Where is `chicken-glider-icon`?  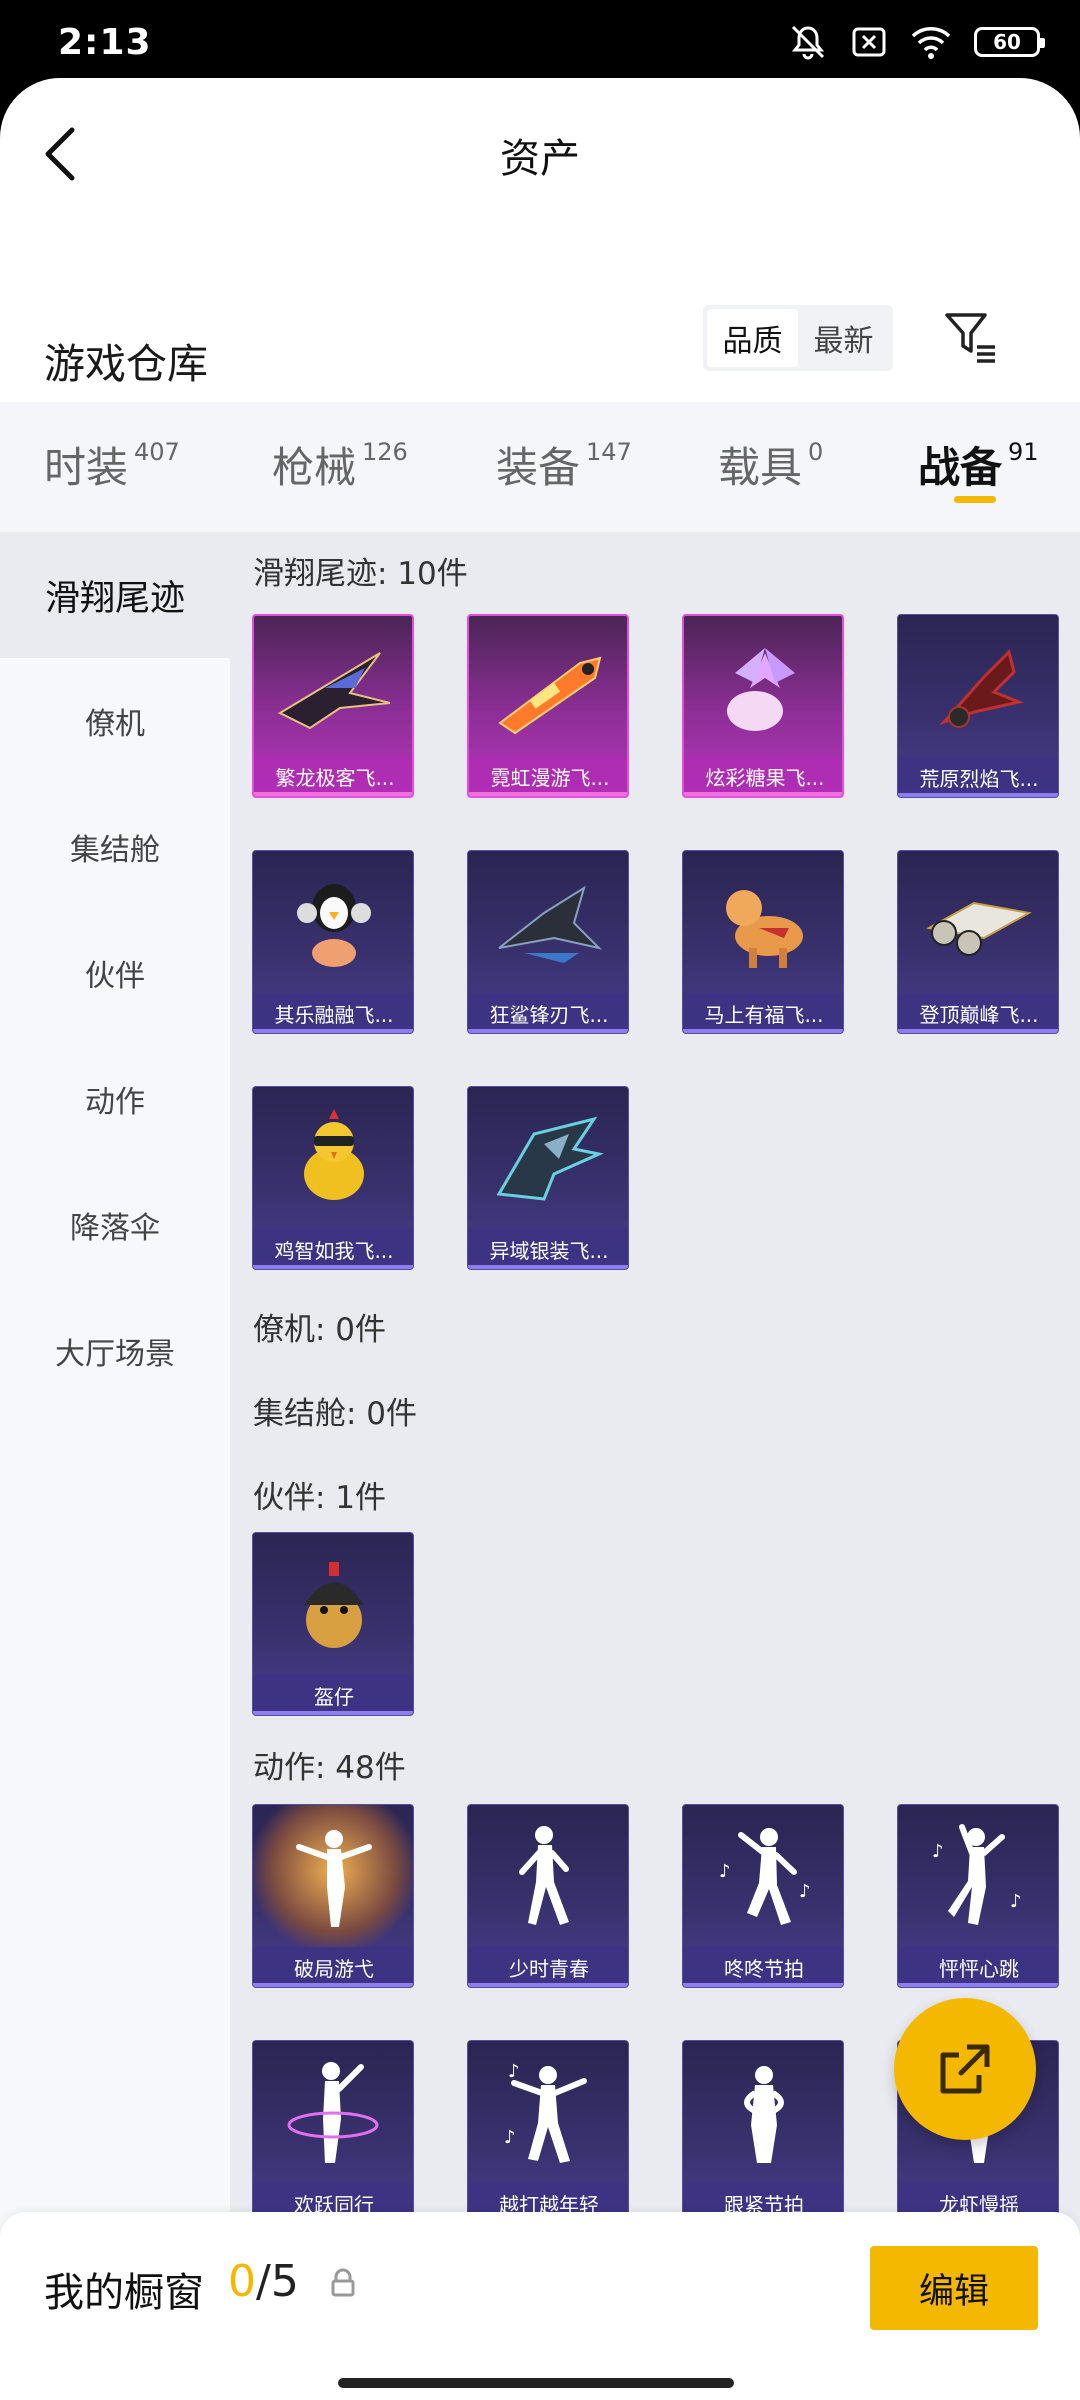
chicken-glider-icon is located at coordinates (333, 1159).